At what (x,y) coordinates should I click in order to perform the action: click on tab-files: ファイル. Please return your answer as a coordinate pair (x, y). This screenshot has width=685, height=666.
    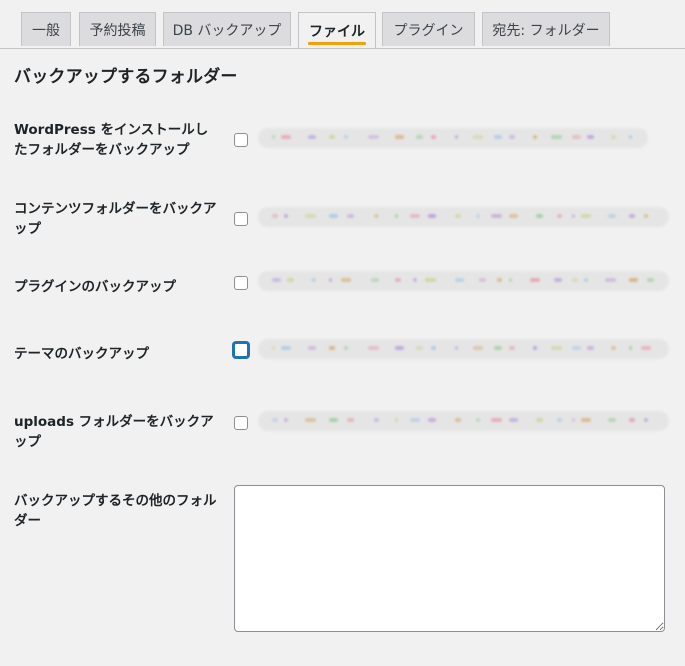
    Looking at the image, I should click on (337, 30).